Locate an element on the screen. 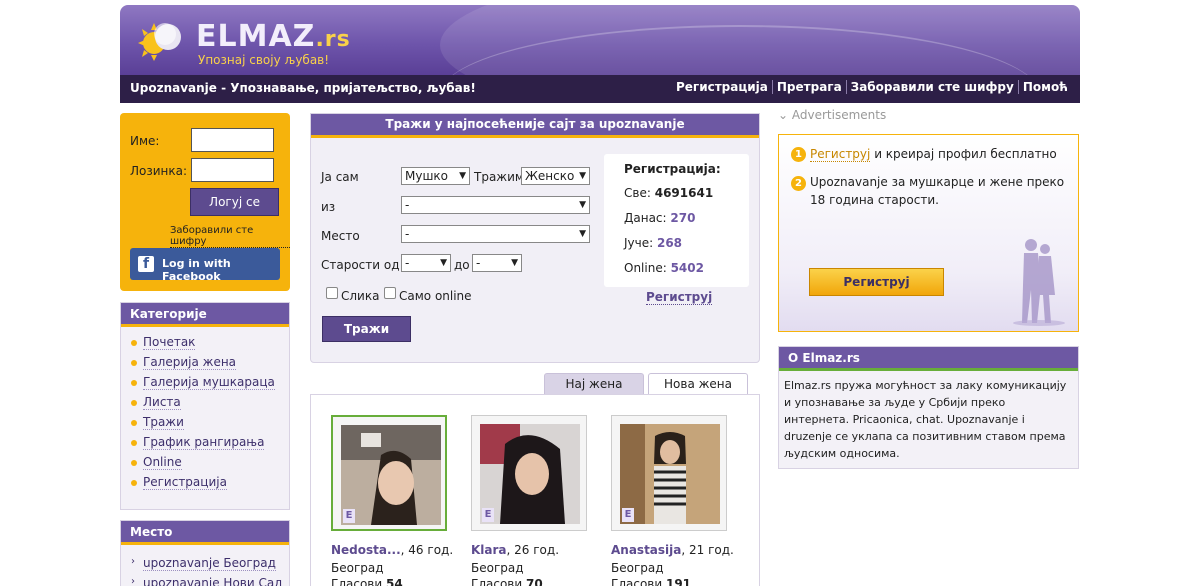 This screenshot has width=1200, height=586. promo-register-button: Региструј is located at coordinates (876, 282).